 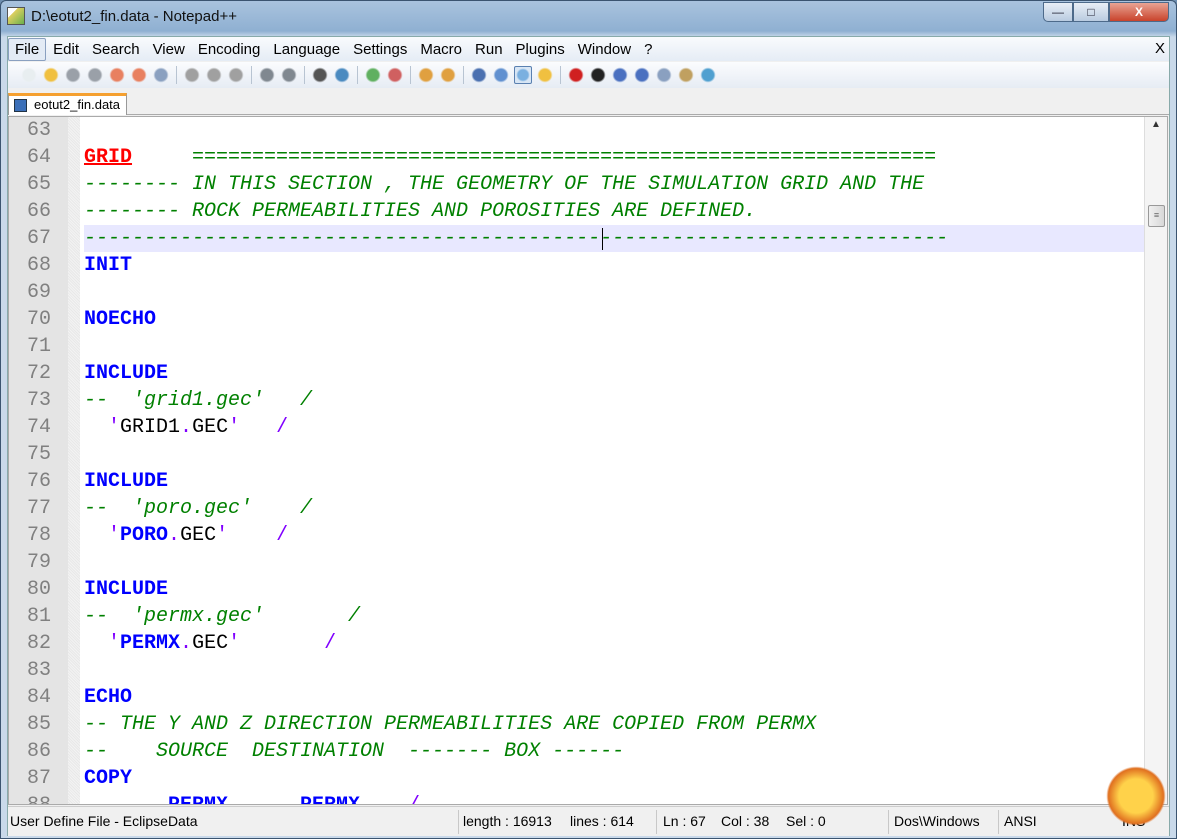 I want to click on close-button: X, so click(x=1139, y=12).